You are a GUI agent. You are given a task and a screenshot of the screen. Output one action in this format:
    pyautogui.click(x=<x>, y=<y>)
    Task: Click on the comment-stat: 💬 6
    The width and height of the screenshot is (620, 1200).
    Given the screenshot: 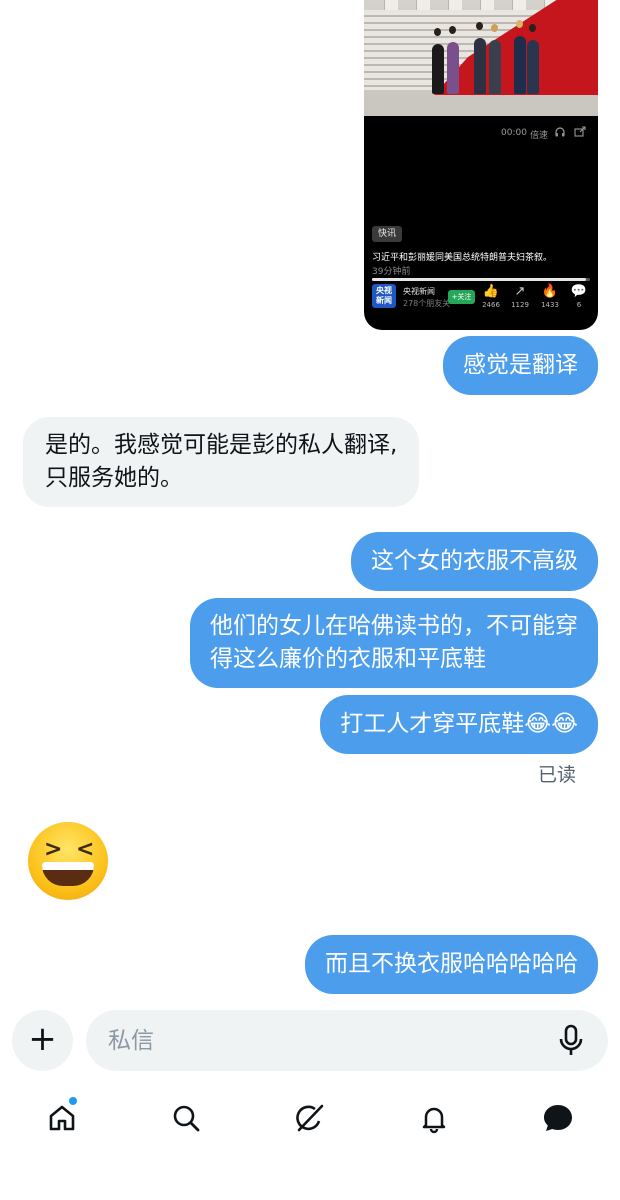 What is the action you would take?
    pyautogui.click(x=579, y=297)
    